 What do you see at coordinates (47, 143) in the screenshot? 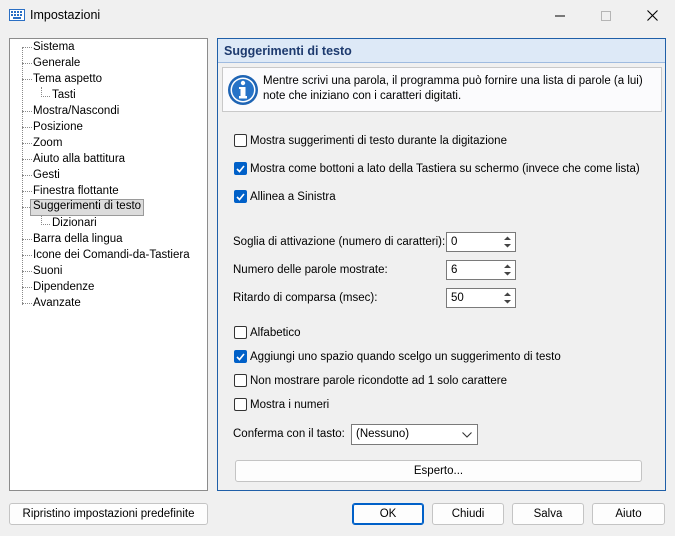
I see `tree-item-zoom: Zoom` at bounding box center [47, 143].